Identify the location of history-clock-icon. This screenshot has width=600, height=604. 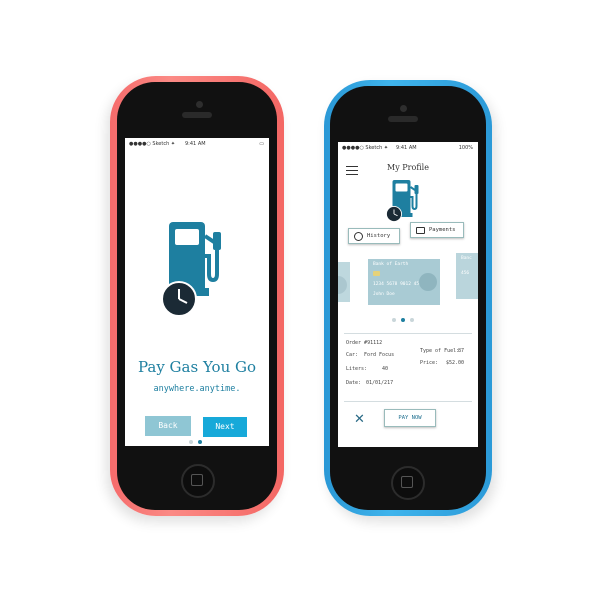
(358, 236).